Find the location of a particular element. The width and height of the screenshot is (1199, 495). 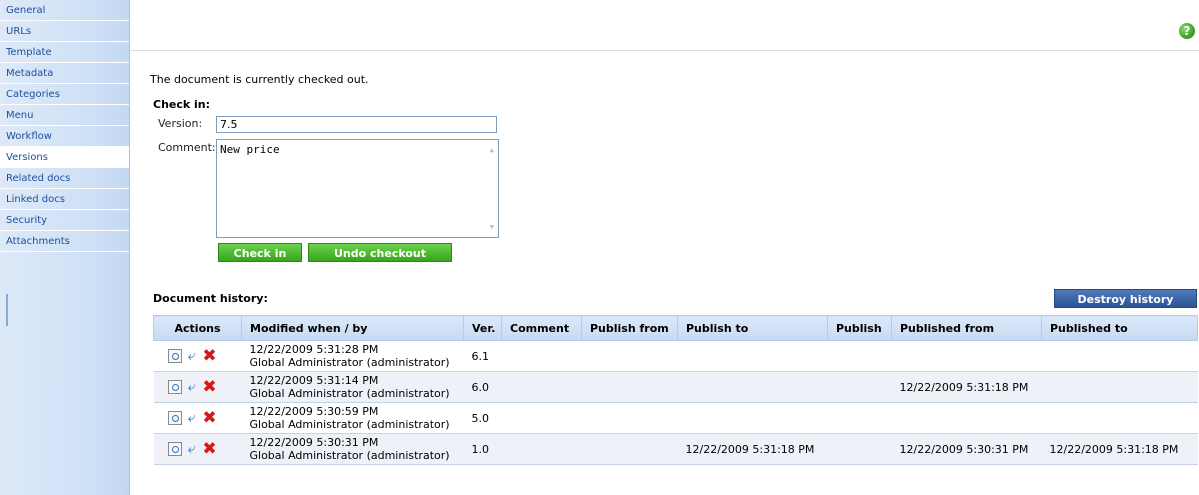

sidebar-item-versions: Versions is located at coordinates (64, 157).